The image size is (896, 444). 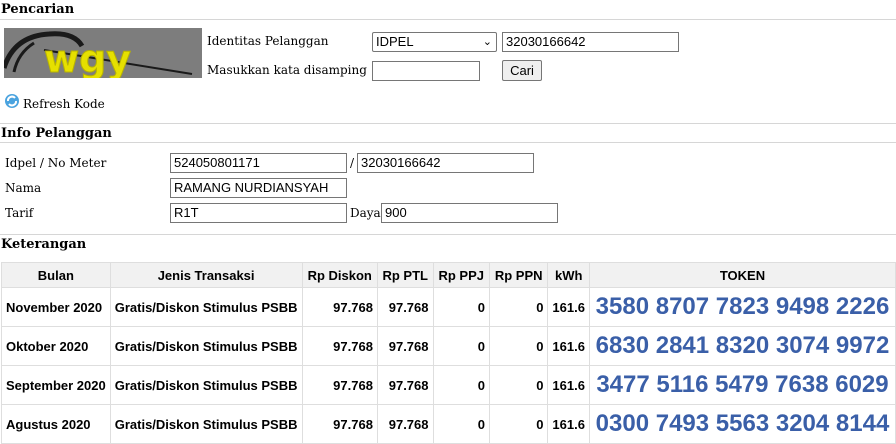 What do you see at coordinates (448, 10) in the screenshot?
I see `search-section-header: Pencarian` at bounding box center [448, 10].